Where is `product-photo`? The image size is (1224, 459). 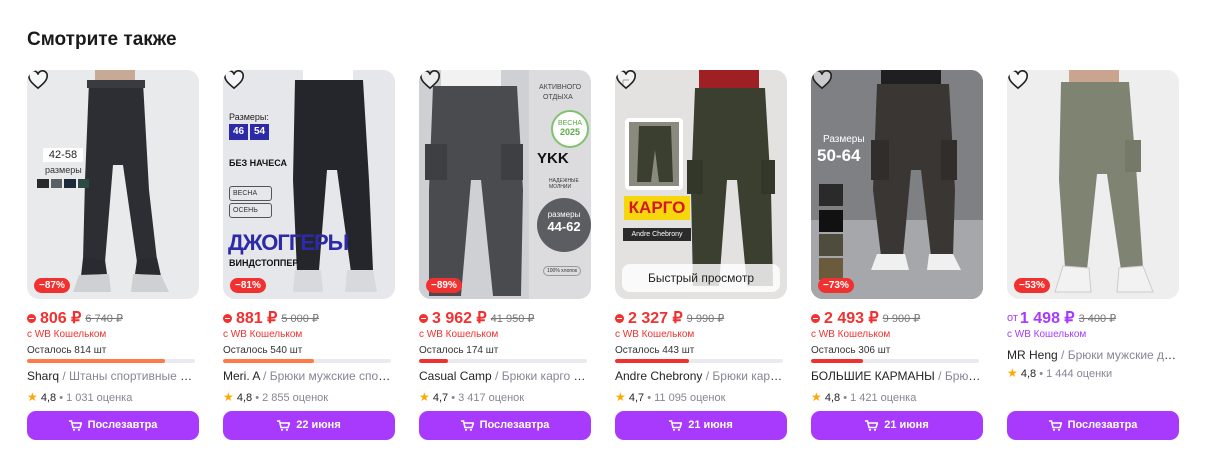
product-photo is located at coordinates (897, 184).